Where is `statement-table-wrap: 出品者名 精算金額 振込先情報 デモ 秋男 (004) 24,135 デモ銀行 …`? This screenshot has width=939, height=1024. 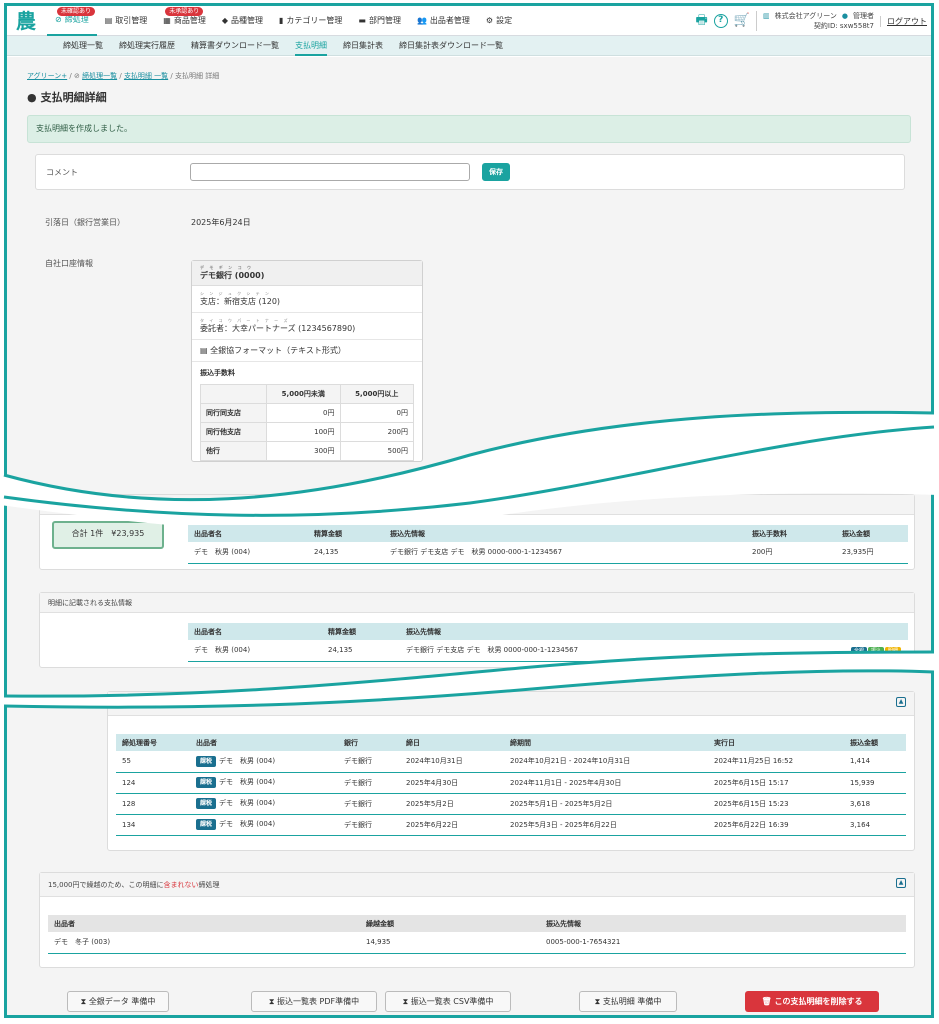 statement-table-wrap: 出品者名 精算金額 振込先情報 デモ 秋男 (004) 24,135 デモ銀行 … is located at coordinates (548, 642).